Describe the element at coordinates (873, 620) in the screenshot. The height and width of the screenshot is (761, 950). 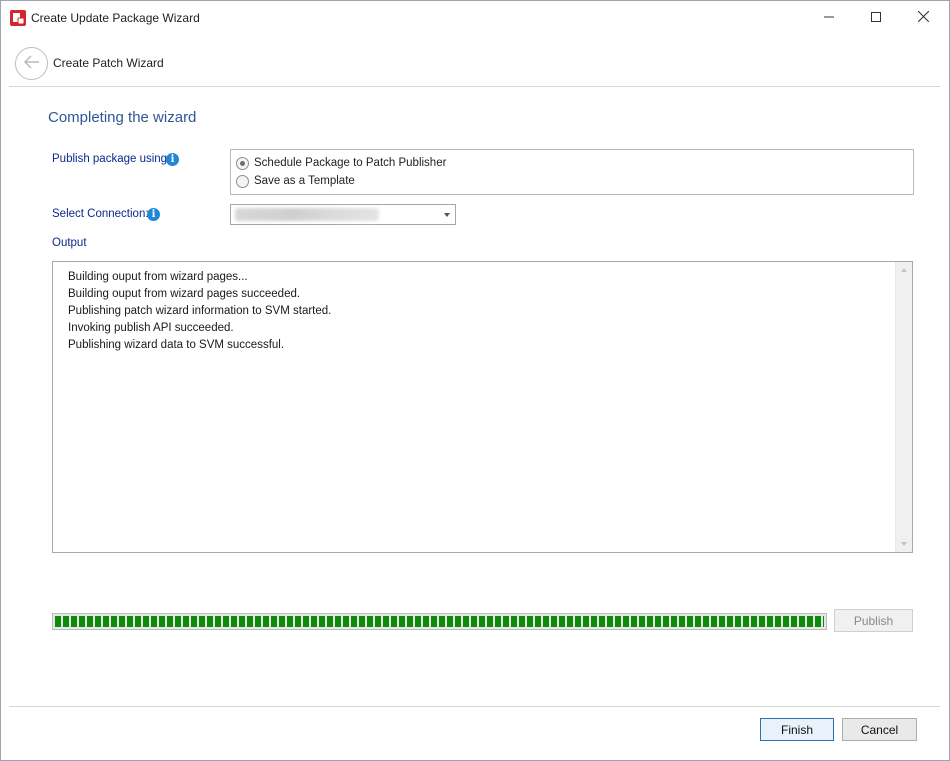
I see `publish-button: Publish` at that location.